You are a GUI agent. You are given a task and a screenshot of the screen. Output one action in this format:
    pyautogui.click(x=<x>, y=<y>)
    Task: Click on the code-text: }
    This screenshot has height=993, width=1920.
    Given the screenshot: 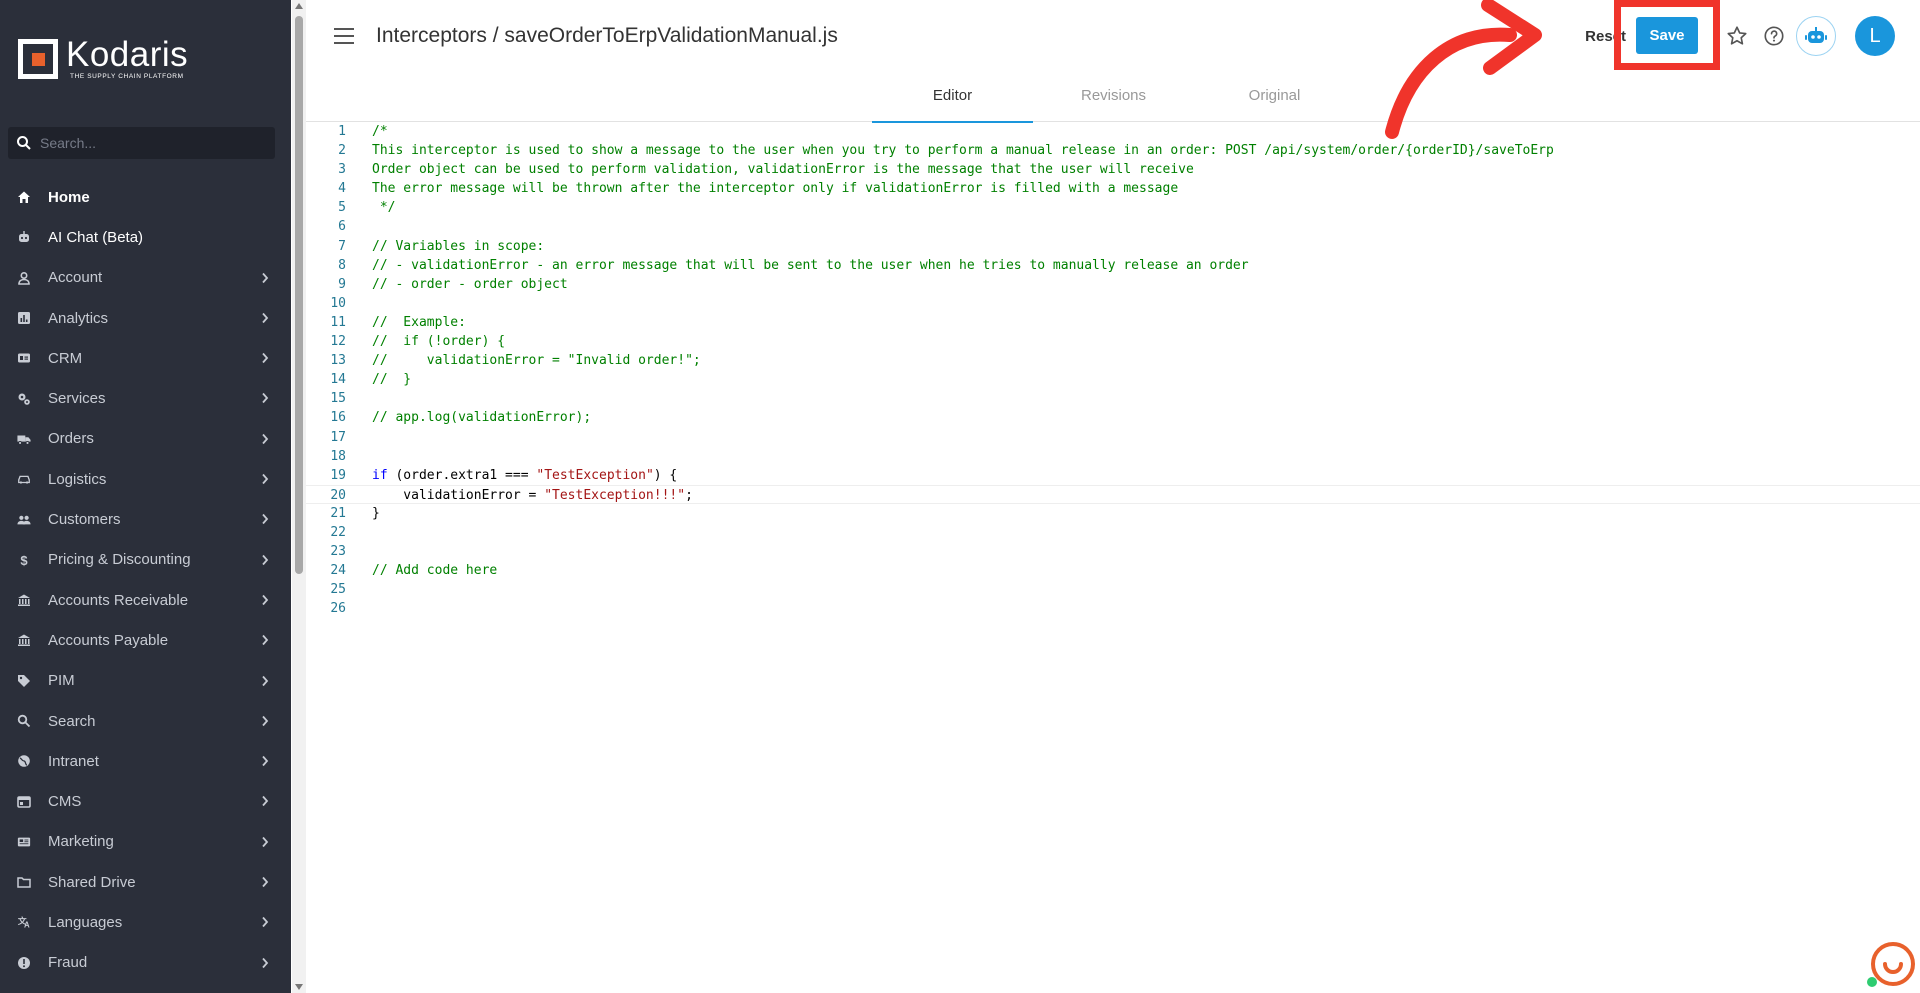 What is the action you would take?
    pyautogui.click(x=376, y=513)
    